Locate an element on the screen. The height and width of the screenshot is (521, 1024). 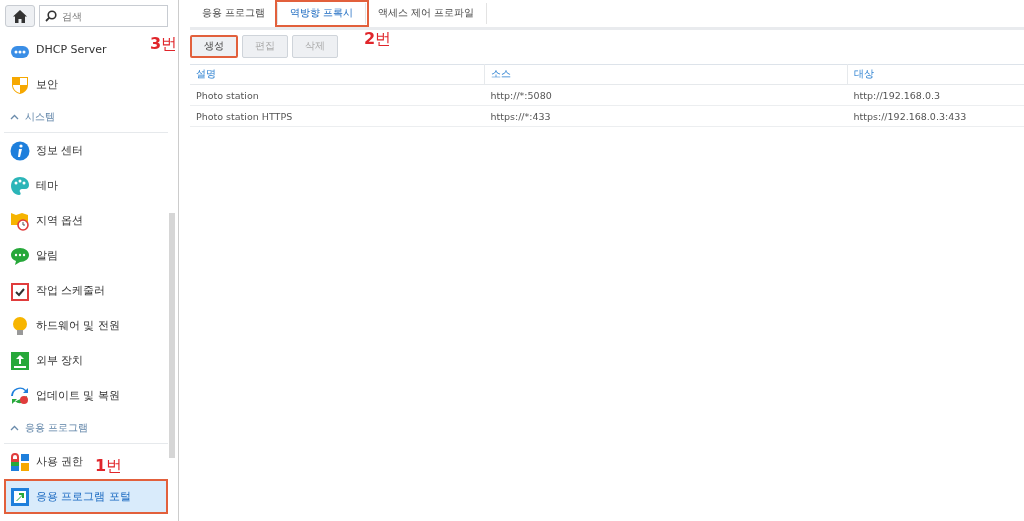
home-icon is located at coordinates (20, 16).